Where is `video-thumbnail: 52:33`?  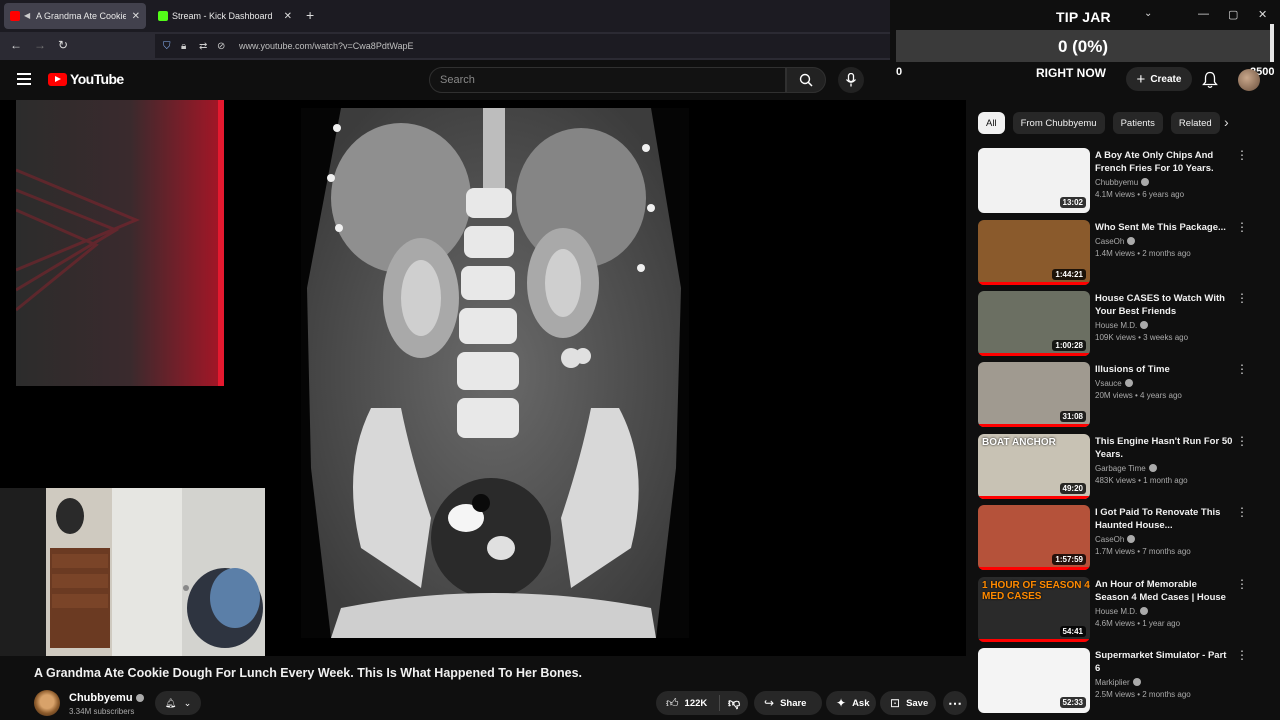
video-thumbnail: 52:33 is located at coordinates (1034, 680).